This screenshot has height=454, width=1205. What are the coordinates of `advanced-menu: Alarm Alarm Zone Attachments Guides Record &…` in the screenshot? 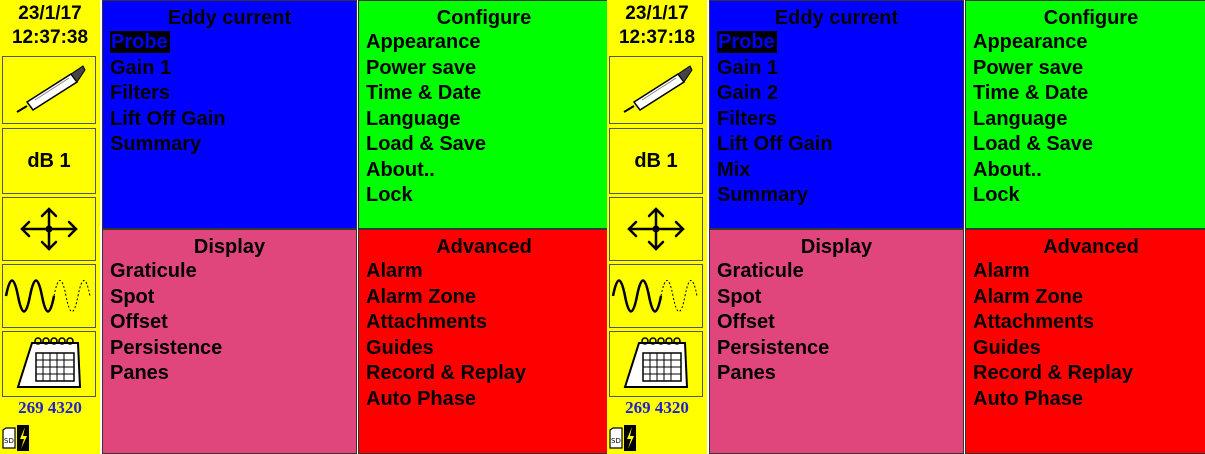 It's located at (1085, 335).